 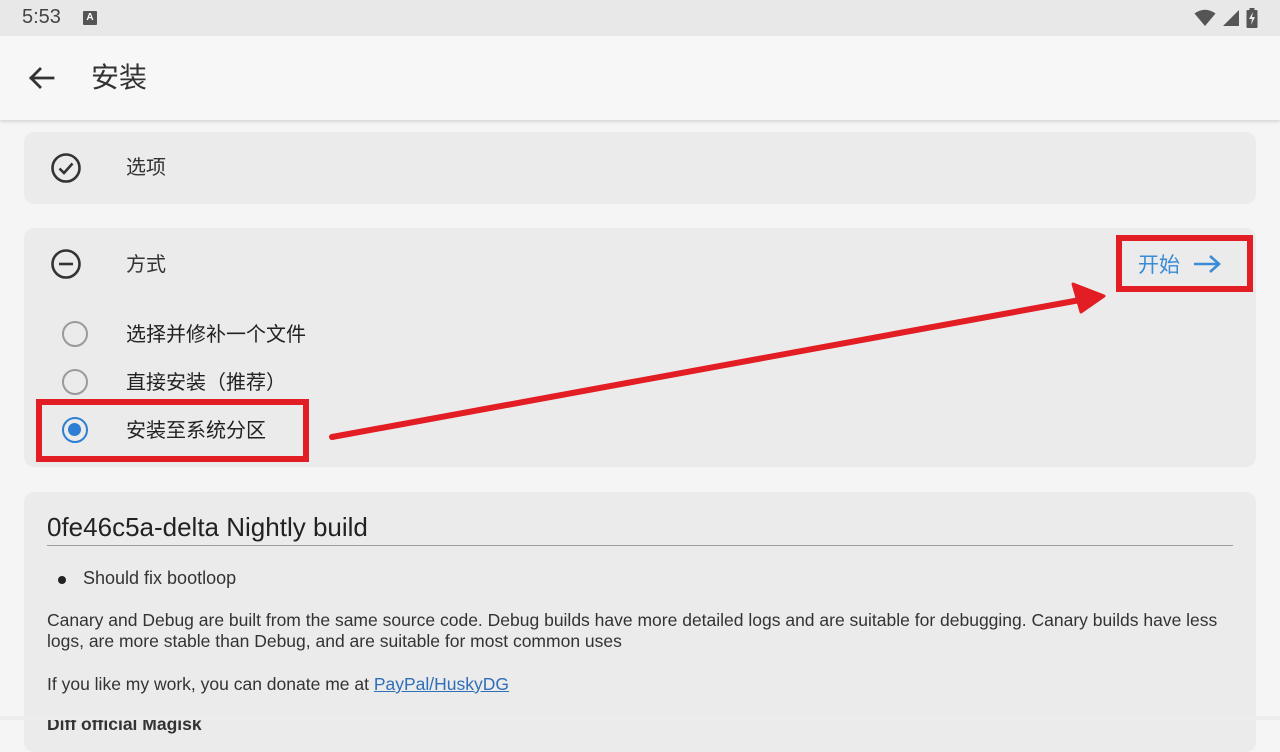 What do you see at coordinates (206, 382) in the screenshot?
I see `radio-label: 直接安装（推荐）` at bounding box center [206, 382].